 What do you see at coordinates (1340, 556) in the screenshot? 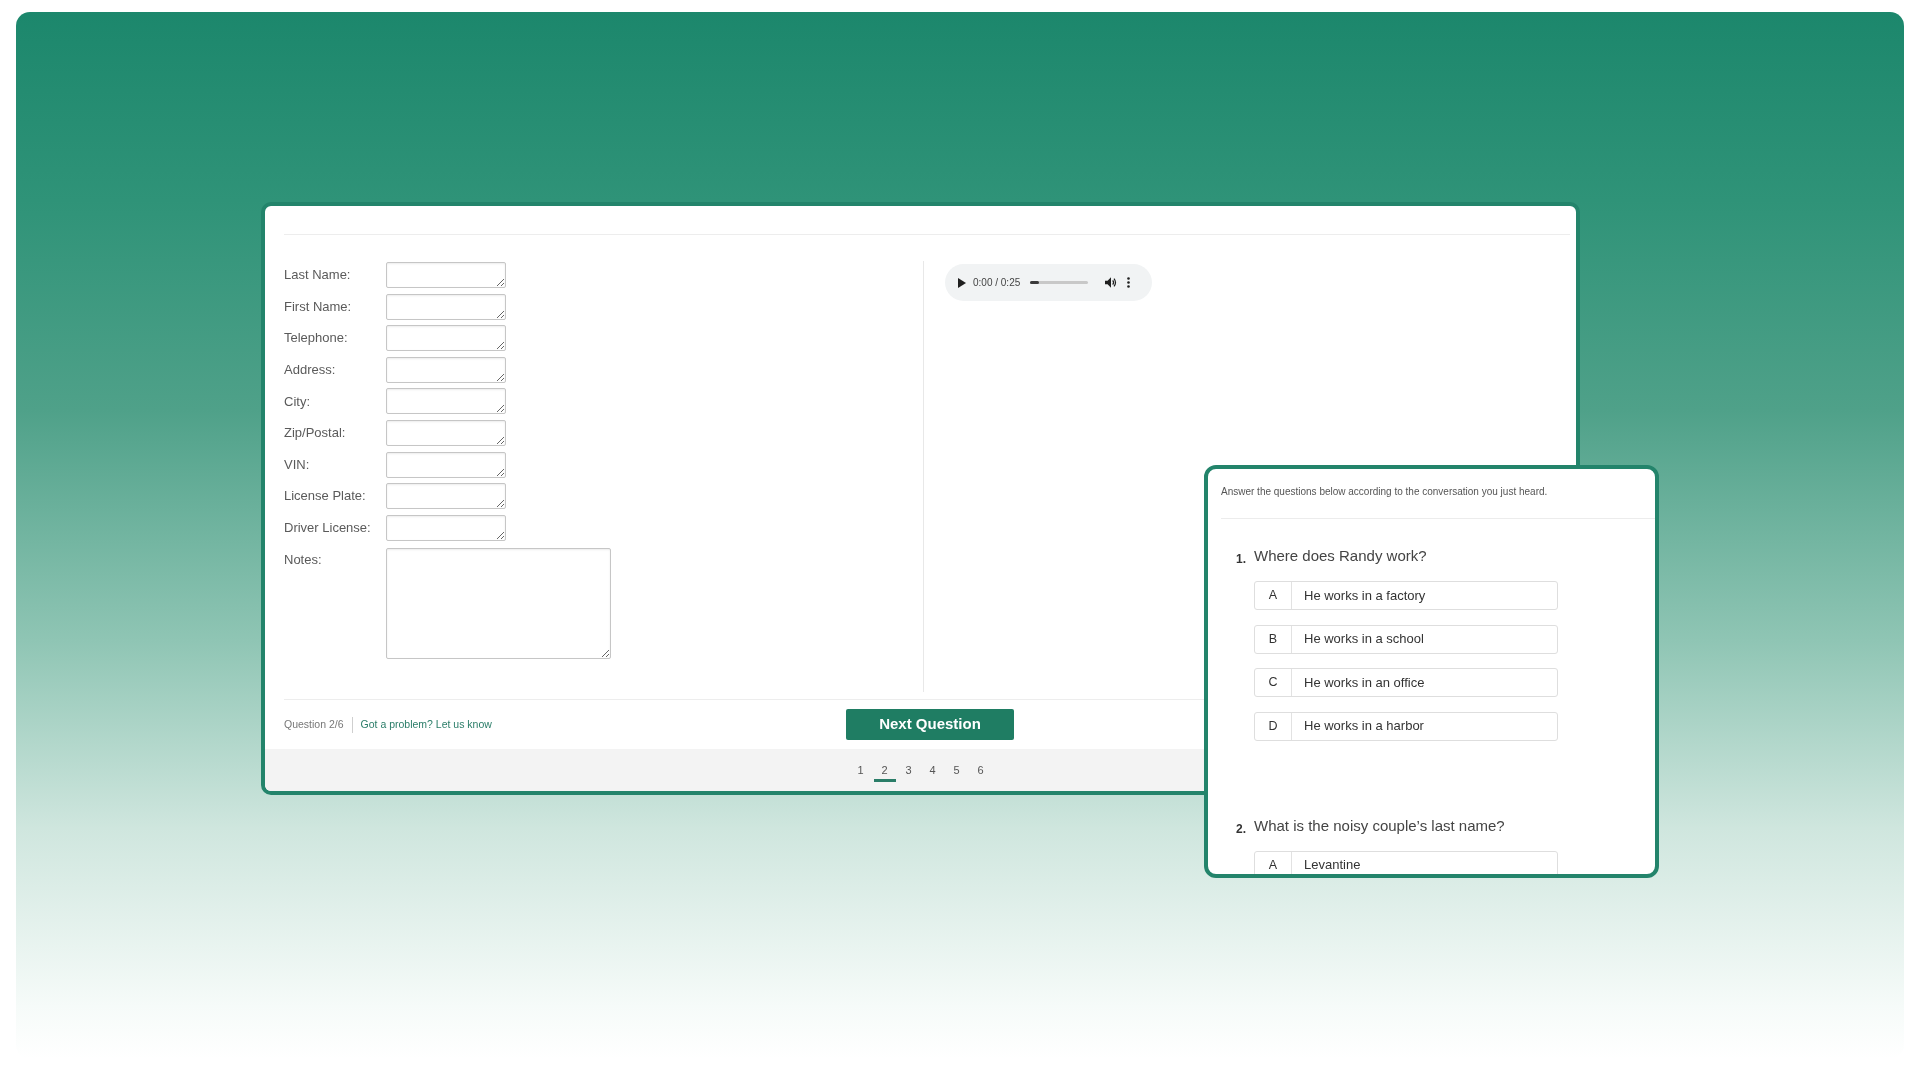
I see `question-text: Where does Randy work?` at bounding box center [1340, 556].